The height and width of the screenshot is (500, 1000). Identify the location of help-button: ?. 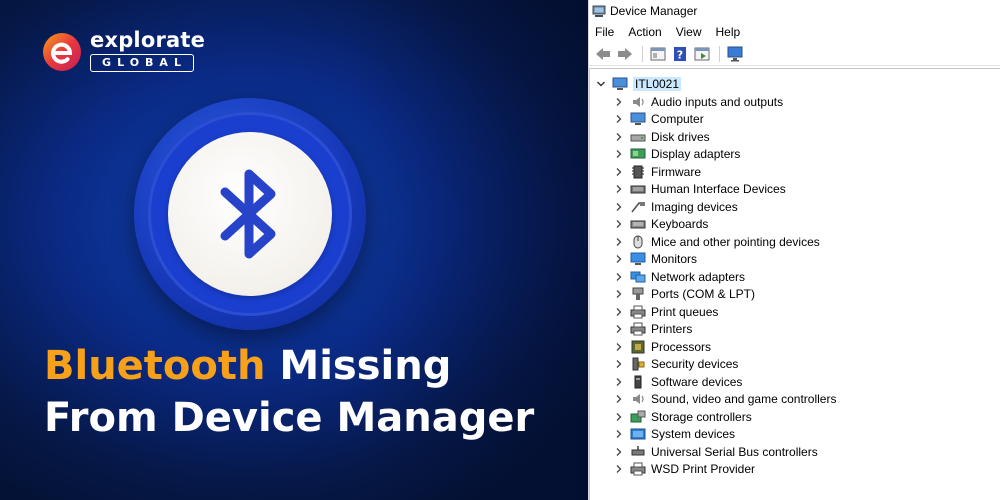
(680, 54).